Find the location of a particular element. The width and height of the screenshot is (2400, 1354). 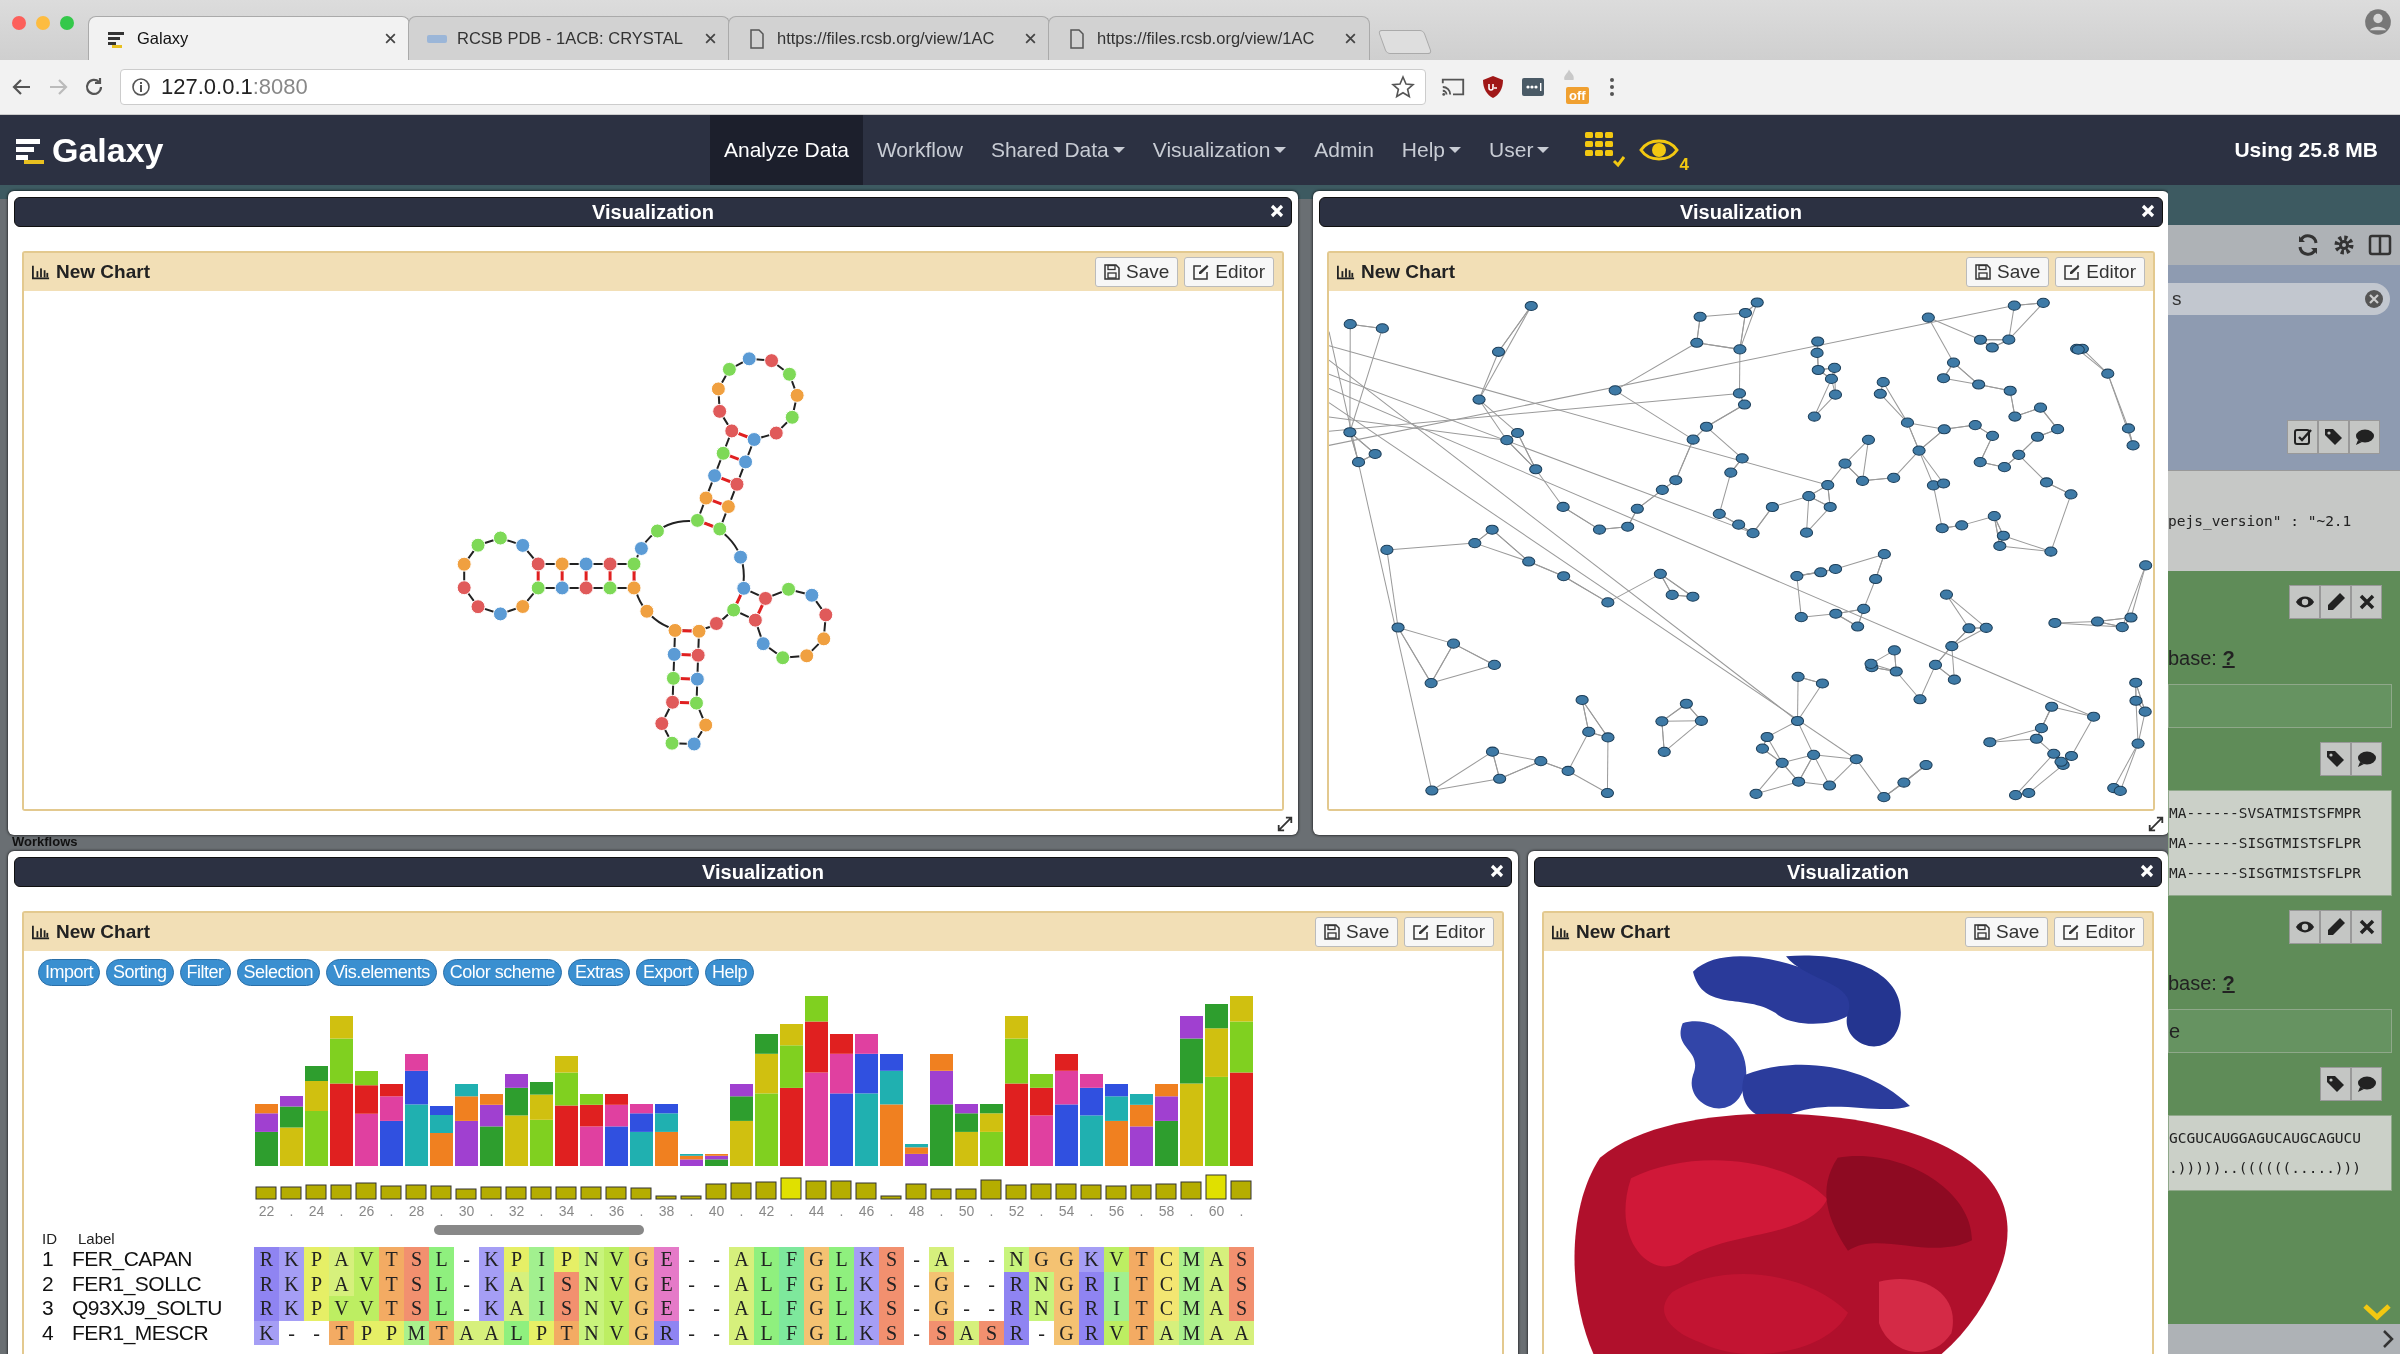

scrollbar is located at coordinates (539, 1230).